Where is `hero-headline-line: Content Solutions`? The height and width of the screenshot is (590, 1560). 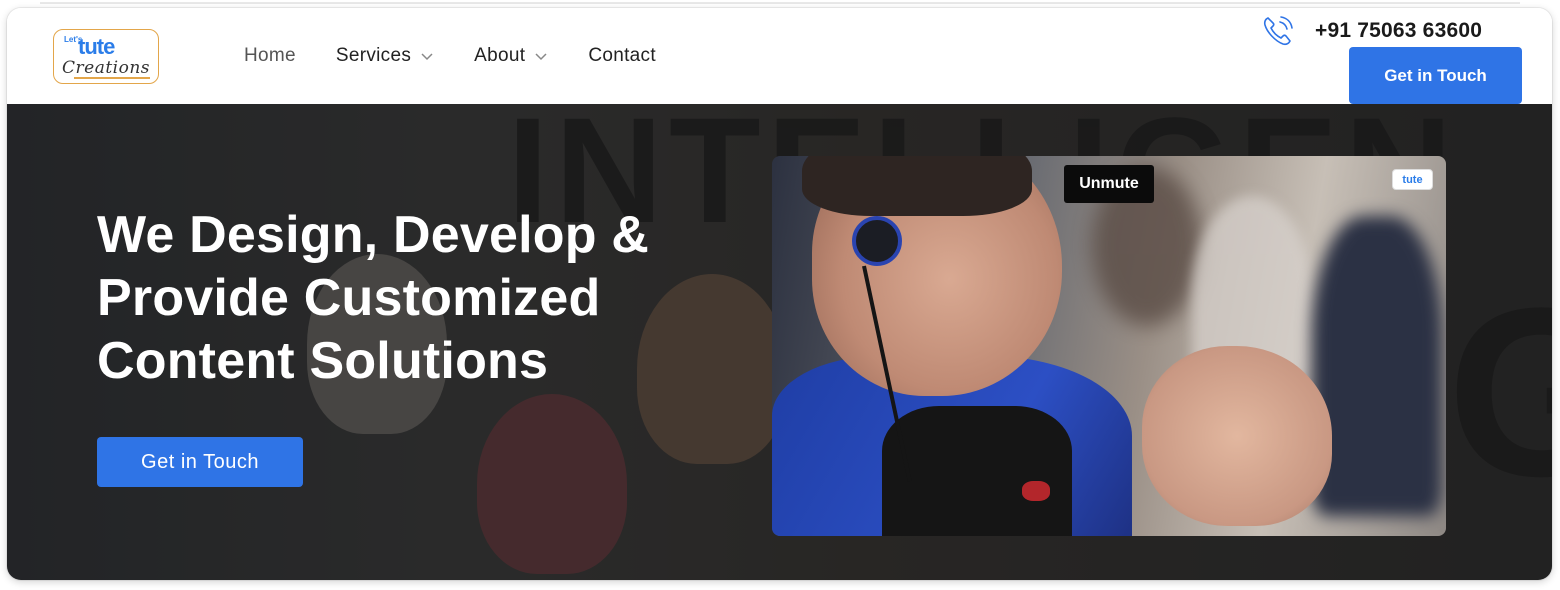 hero-headline-line: Content Solutions is located at coordinates (323, 361).